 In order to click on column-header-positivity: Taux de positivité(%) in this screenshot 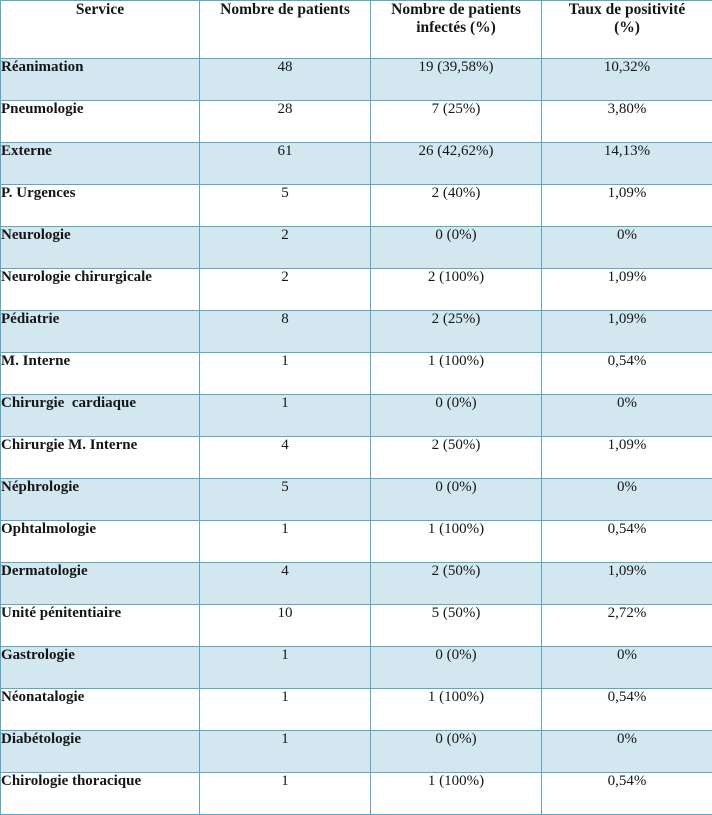, I will do `click(627, 30)`.